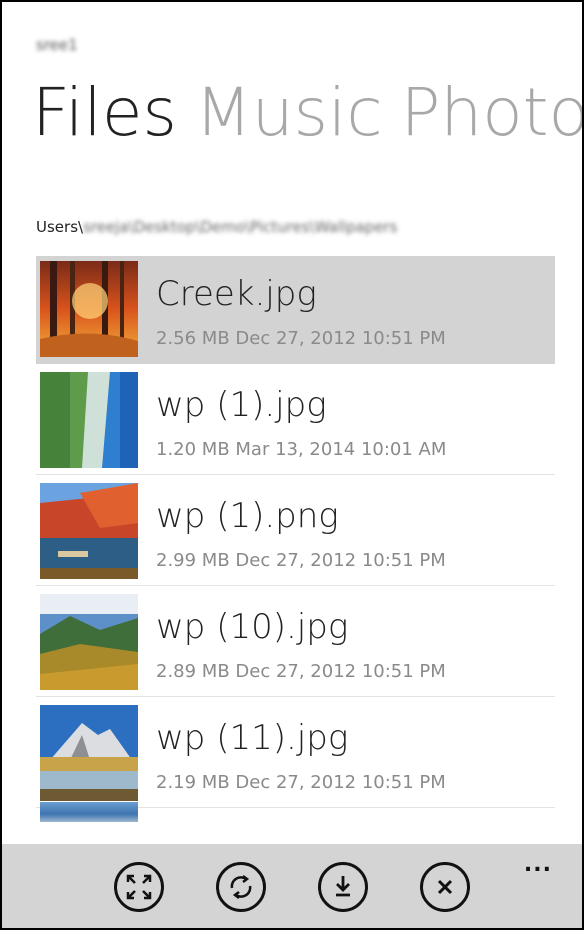 The height and width of the screenshot is (930, 584). Describe the element at coordinates (241, 405) in the screenshot. I see `file-name: wp (1).jpg` at that location.